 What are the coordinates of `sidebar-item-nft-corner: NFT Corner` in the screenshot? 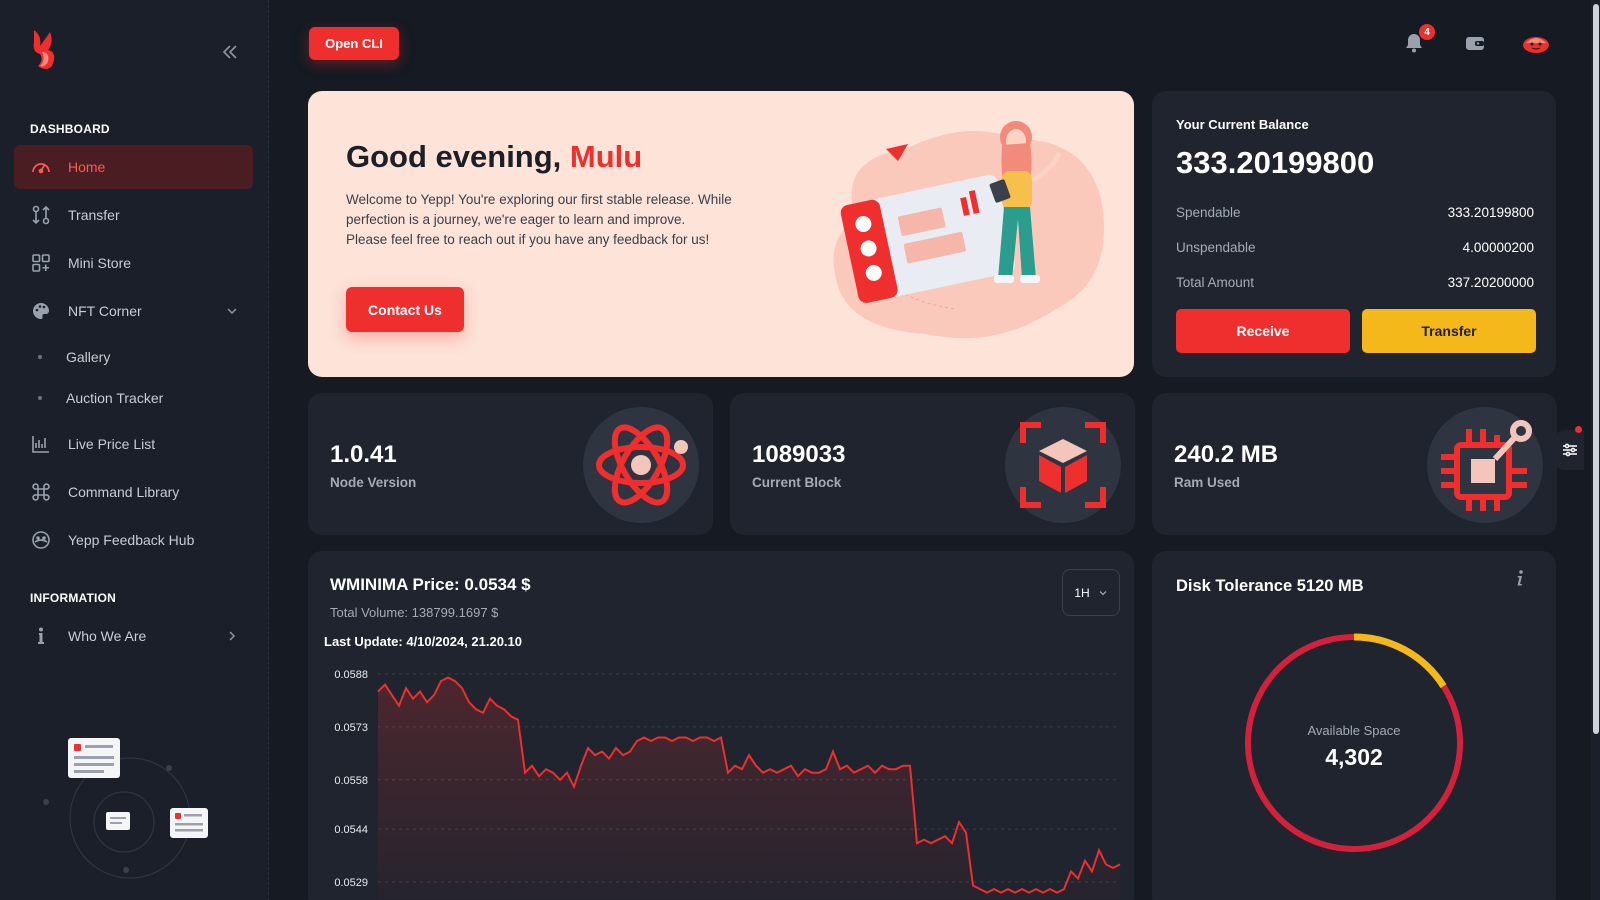 It's located at (133, 311).